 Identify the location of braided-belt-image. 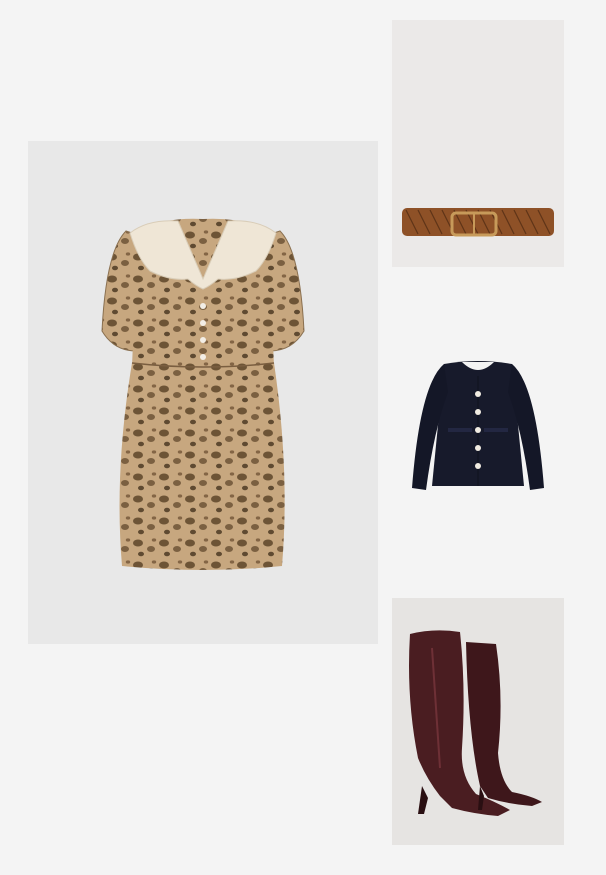
(478, 222).